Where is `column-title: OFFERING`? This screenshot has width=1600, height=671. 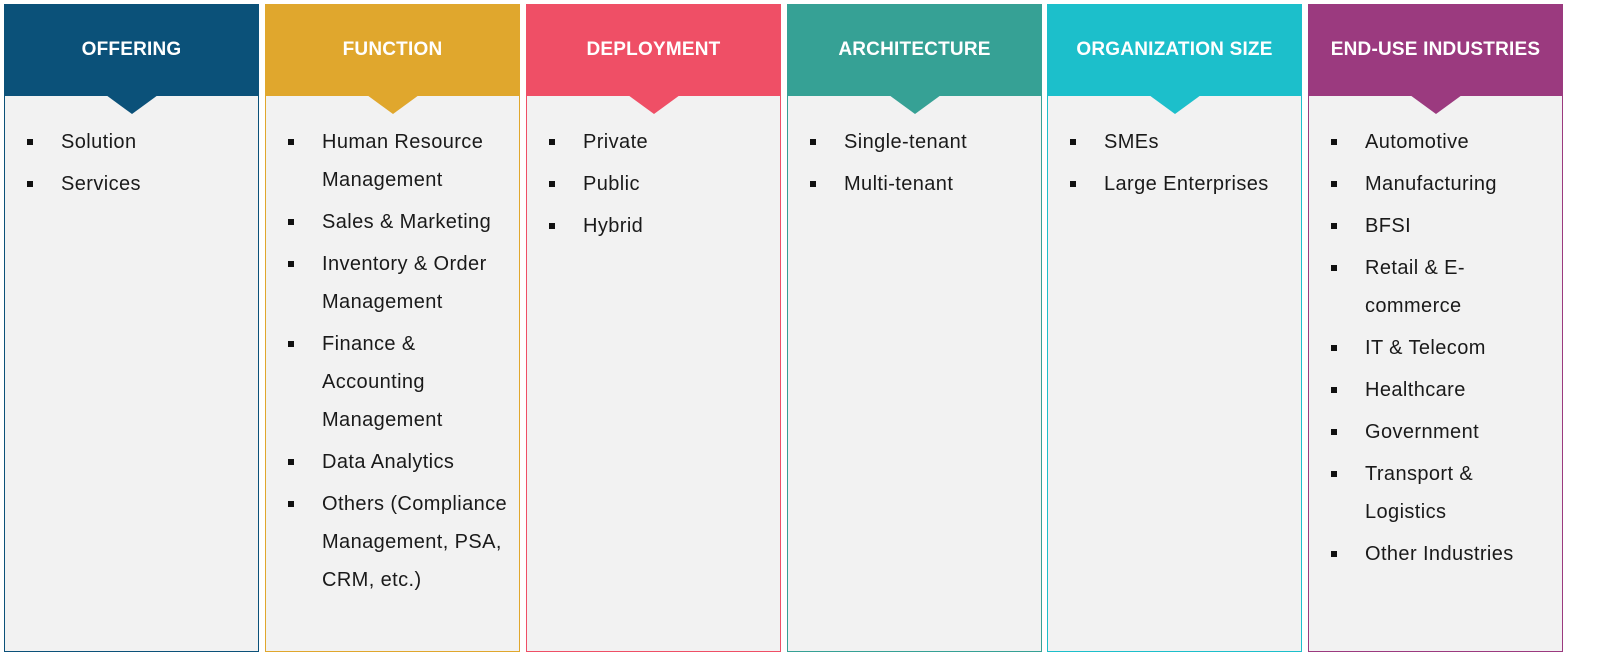
column-title: OFFERING is located at coordinates (131, 49).